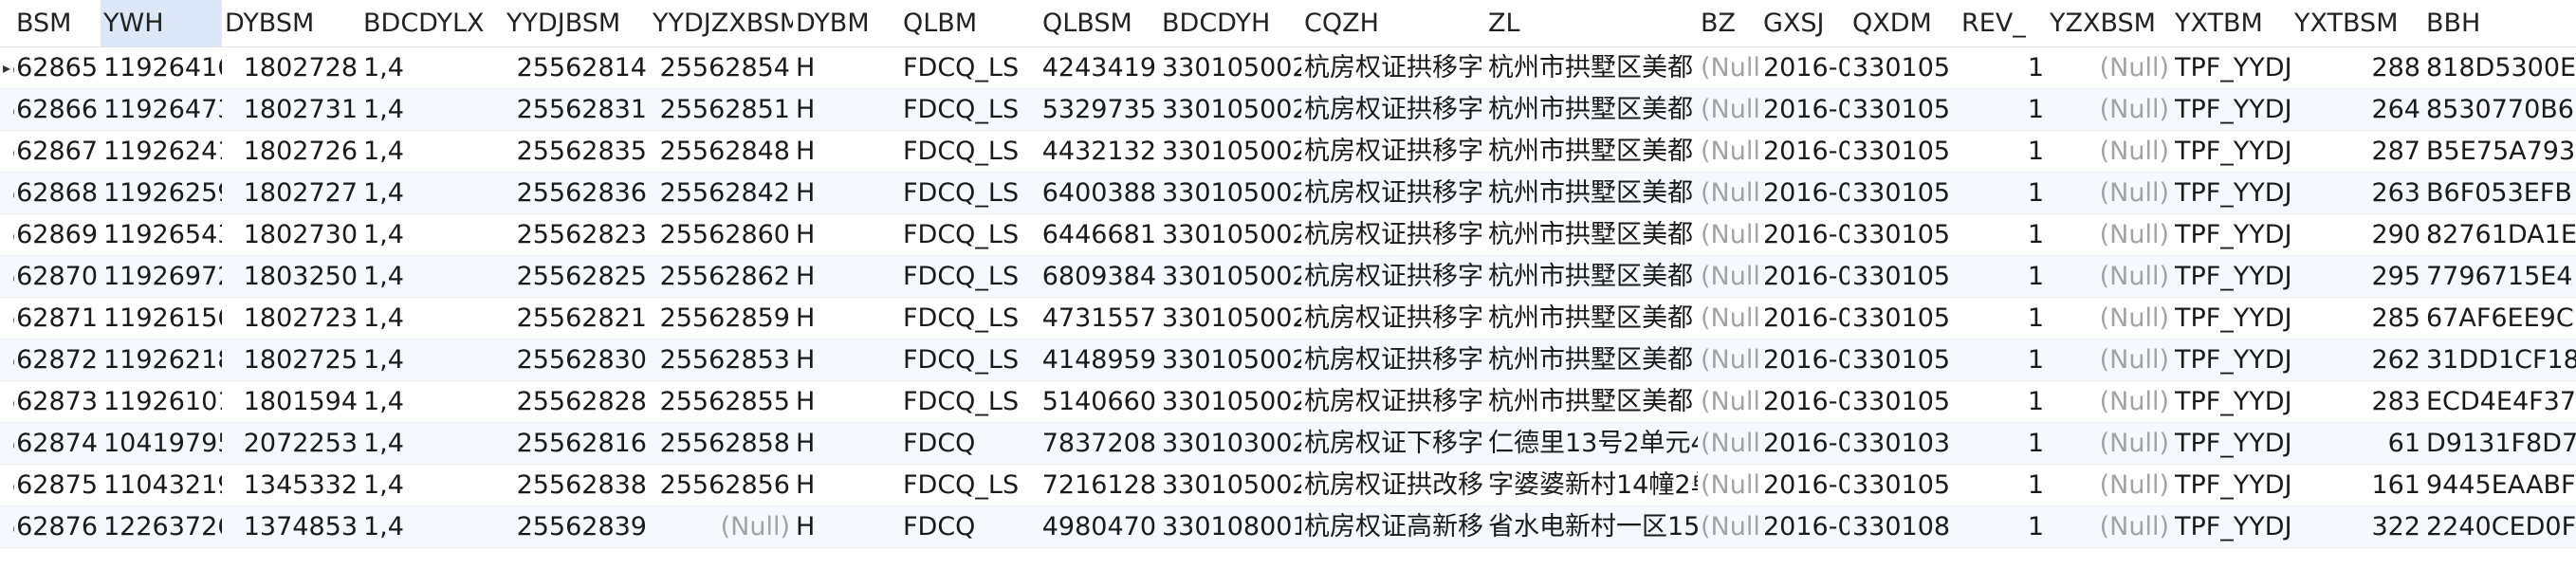 This screenshot has width=2576, height=569. Describe the element at coordinates (1591, 443) in the screenshot. I see `cell-zl: 仁德里13号2单元4` at that location.